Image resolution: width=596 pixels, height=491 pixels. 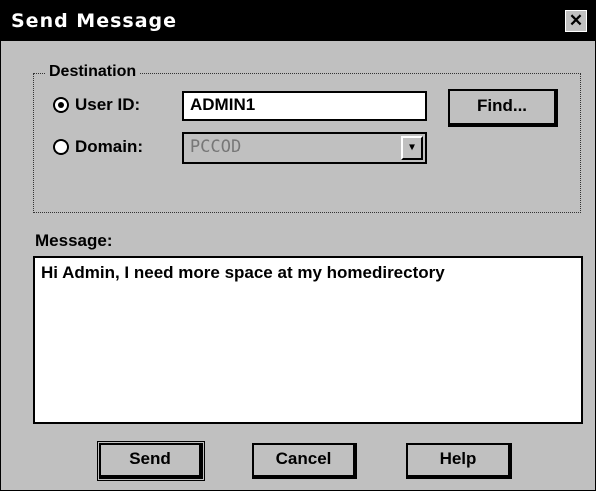 What do you see at coordinates (459, 461) in the screenshot?
I see `help-button: Help` at bounding box center [459, 461].